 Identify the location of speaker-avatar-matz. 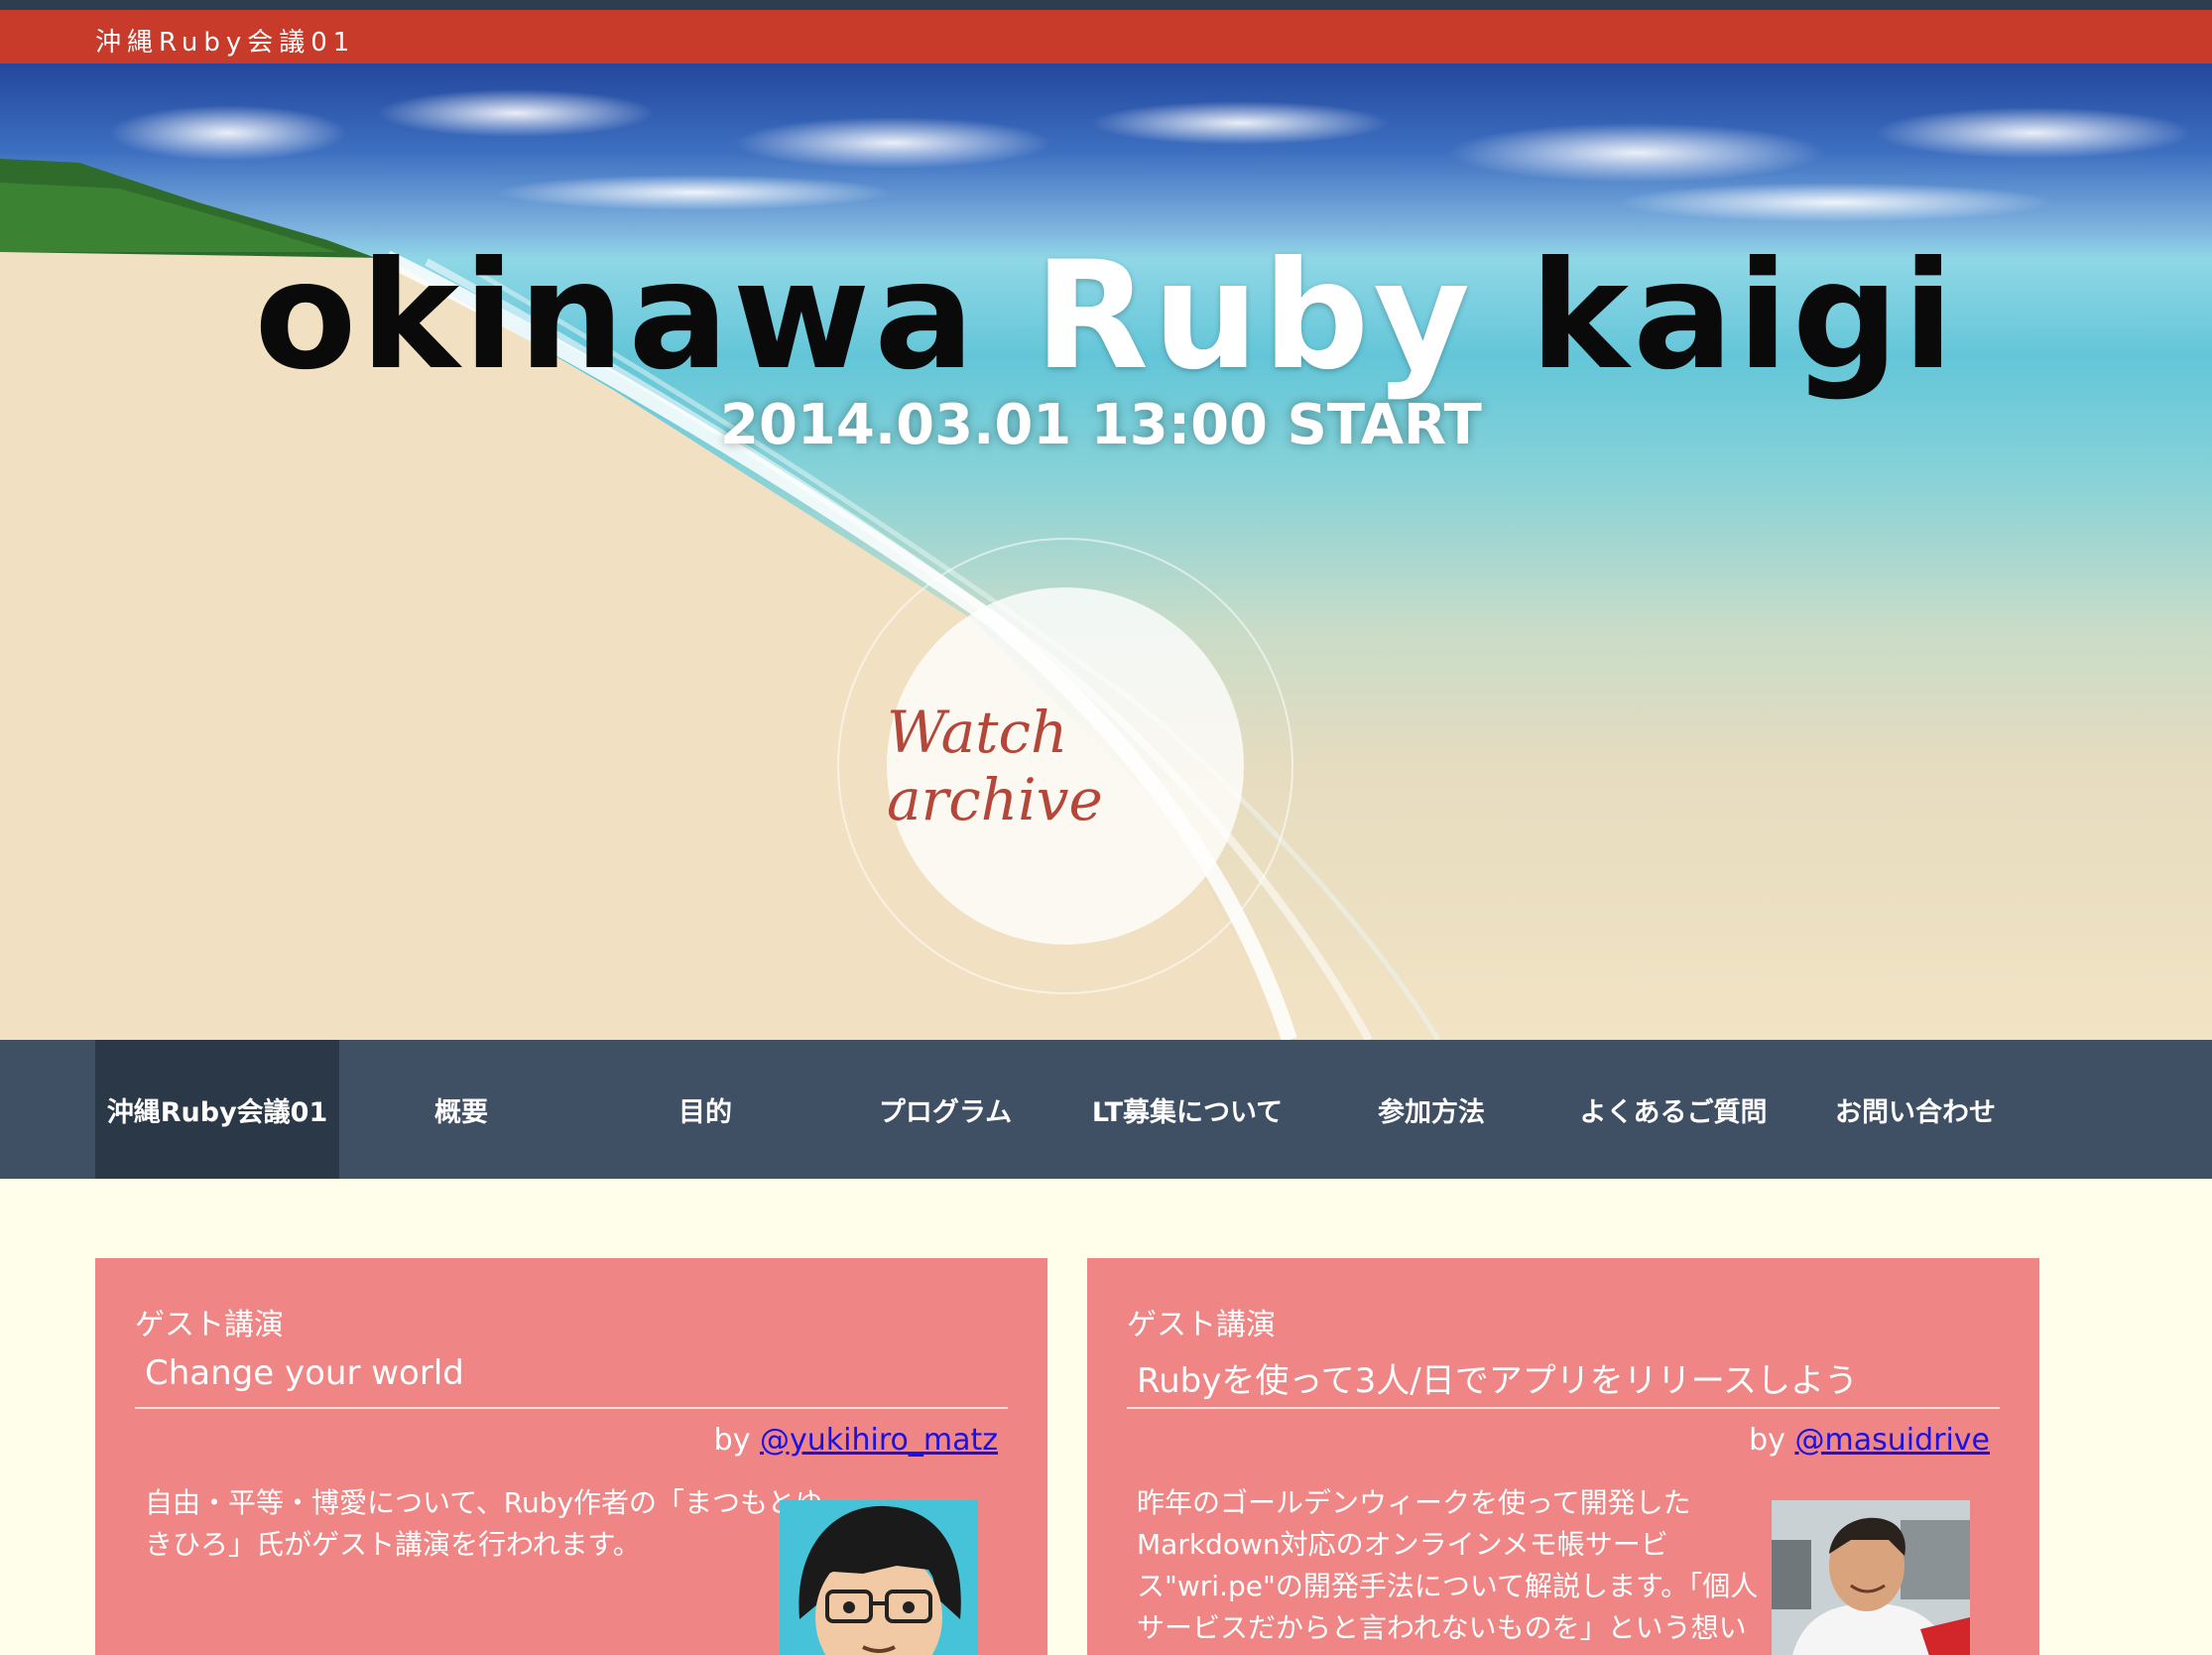
(879, 1577).